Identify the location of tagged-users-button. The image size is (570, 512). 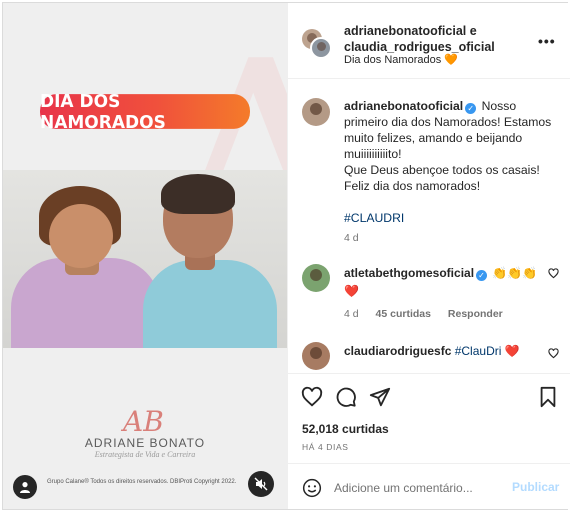
(25, 487).